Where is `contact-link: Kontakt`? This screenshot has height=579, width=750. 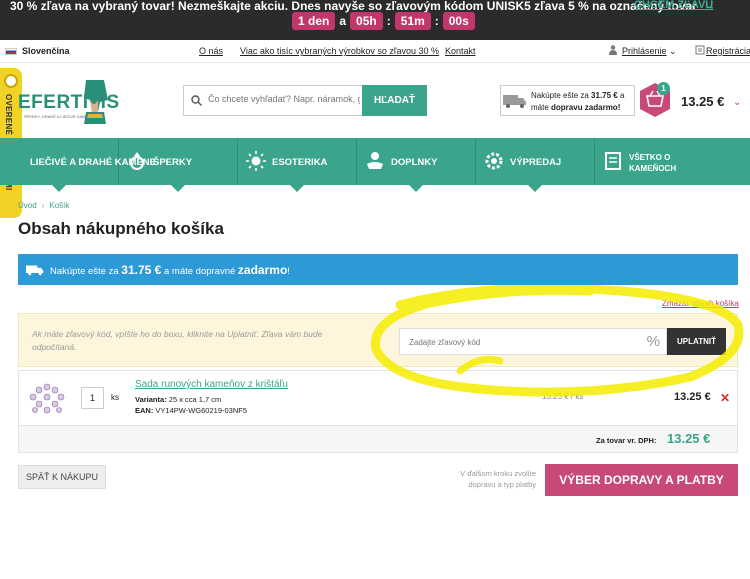 contact-link: Kontakt is located at coordinates (460, 51).